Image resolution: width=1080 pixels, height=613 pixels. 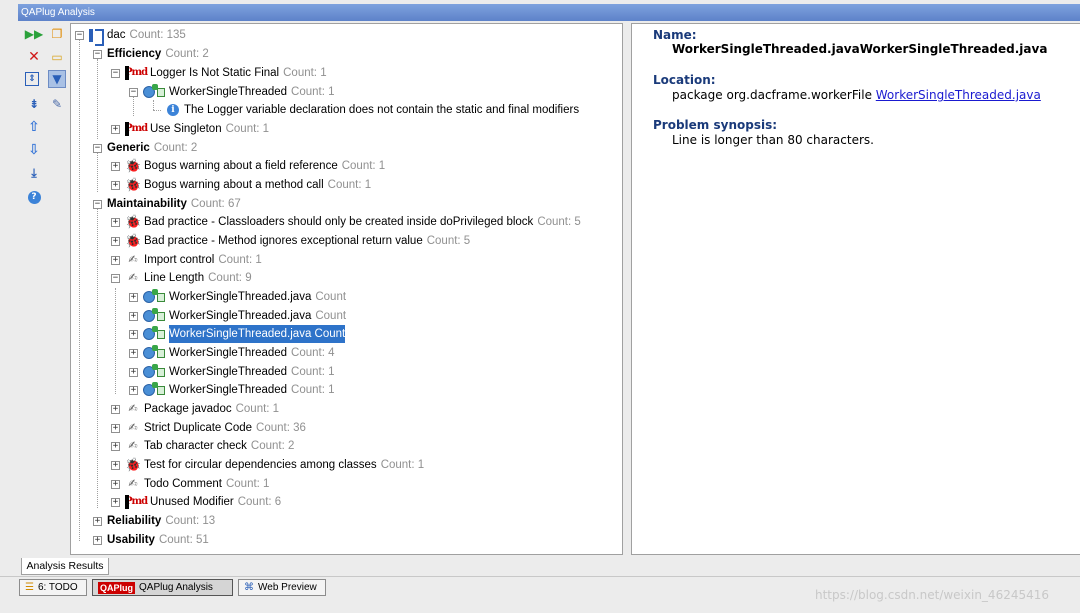 What do you see at coordinates (43, 288) in the screenshot?
I see `analysis-toolbar: ▶▶ ❐ ✕ ▭ ⇕ ▼ ⇟ ✎ ⇧ ⇩ ⤓ ?` at bounding box center [43, 288].